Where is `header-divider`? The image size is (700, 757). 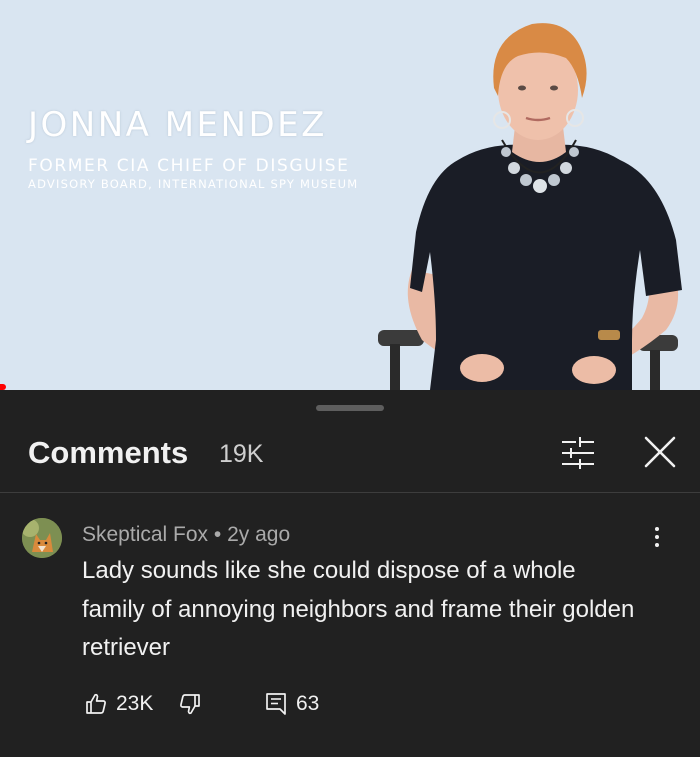
header-divider is located at coordinates (350, 492).